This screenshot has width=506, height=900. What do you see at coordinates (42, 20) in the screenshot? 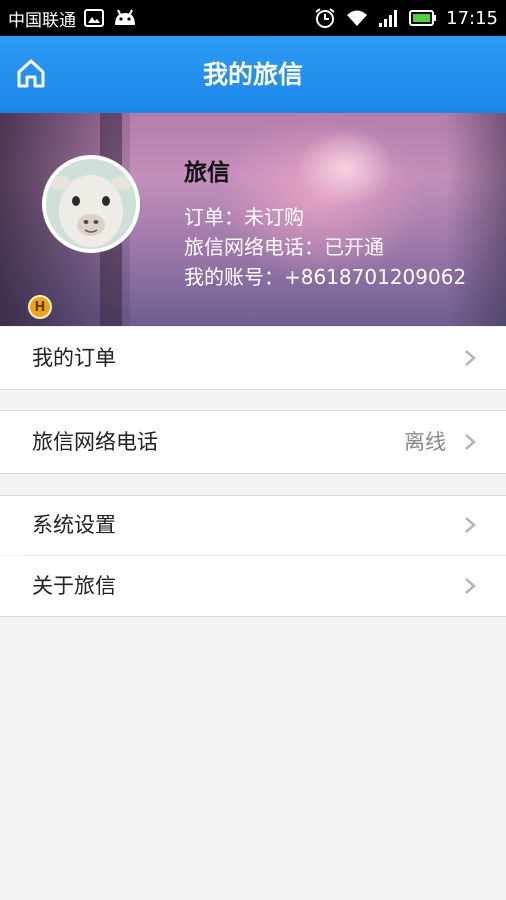
I see `carrier-label: 中国联通` at bounding box center [42, 20].